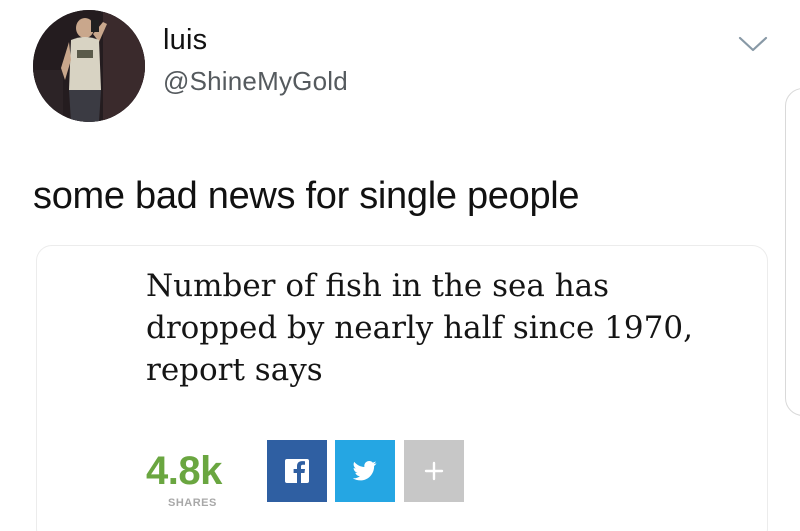  I want to click on avatar, so click(89, 66).